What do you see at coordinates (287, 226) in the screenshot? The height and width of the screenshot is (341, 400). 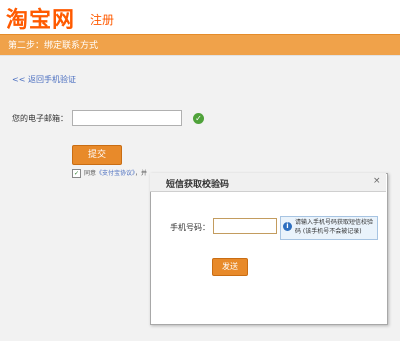 I see `info-icon: i` at bounding box center [287, 226].